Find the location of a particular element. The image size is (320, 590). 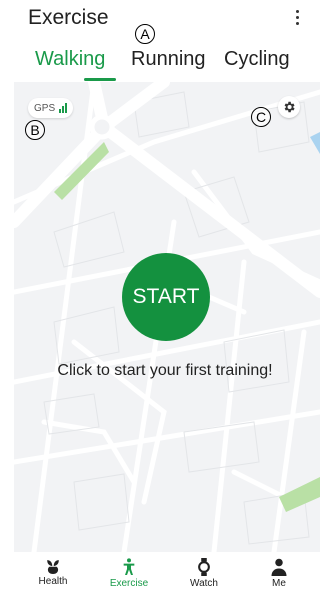

bottom-navigation: Health Exercise Watch Me is located at coordinates (160, 571).